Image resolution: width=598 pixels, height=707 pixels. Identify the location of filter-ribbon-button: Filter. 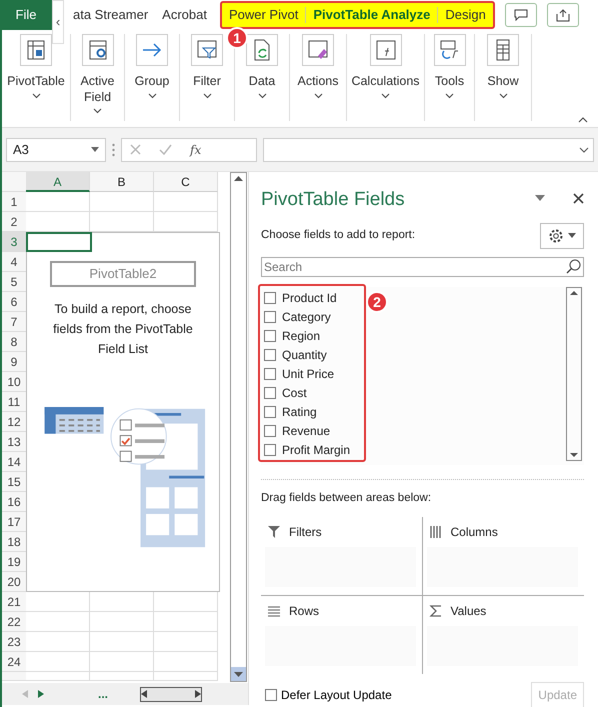
(207, 66).